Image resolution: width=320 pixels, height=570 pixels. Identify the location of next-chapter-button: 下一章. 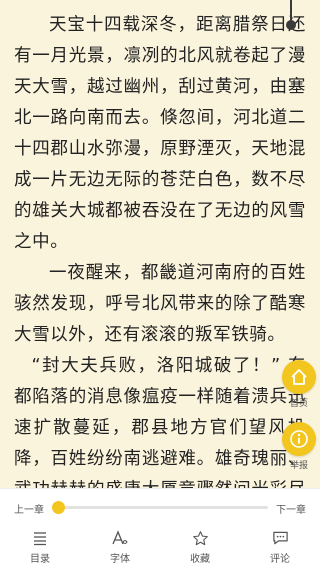
(291, 508).